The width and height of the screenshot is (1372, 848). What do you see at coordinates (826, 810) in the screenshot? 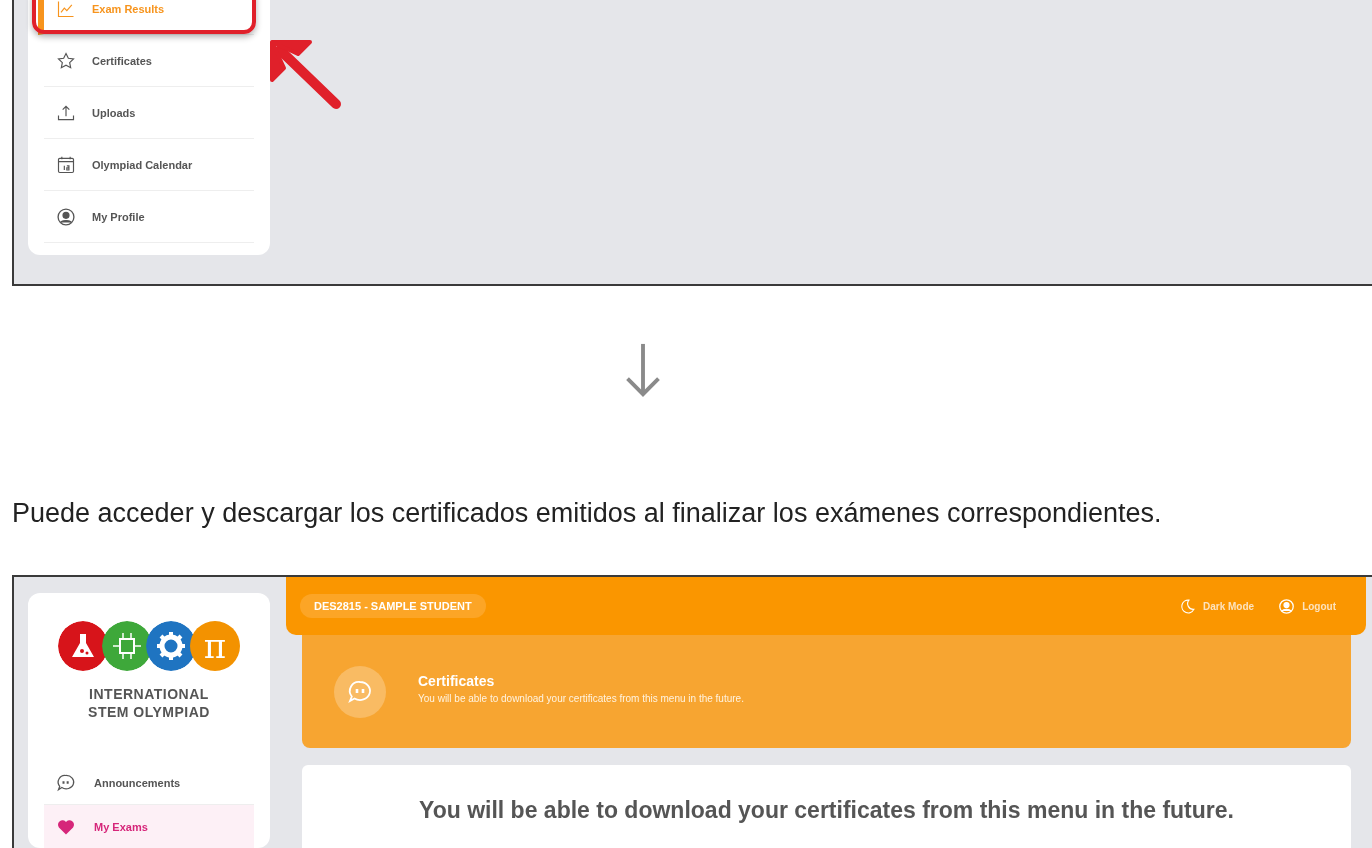
I see `info-message: You will be able to download your certificates from this menu in the future.` at bounding box center [826, 810].